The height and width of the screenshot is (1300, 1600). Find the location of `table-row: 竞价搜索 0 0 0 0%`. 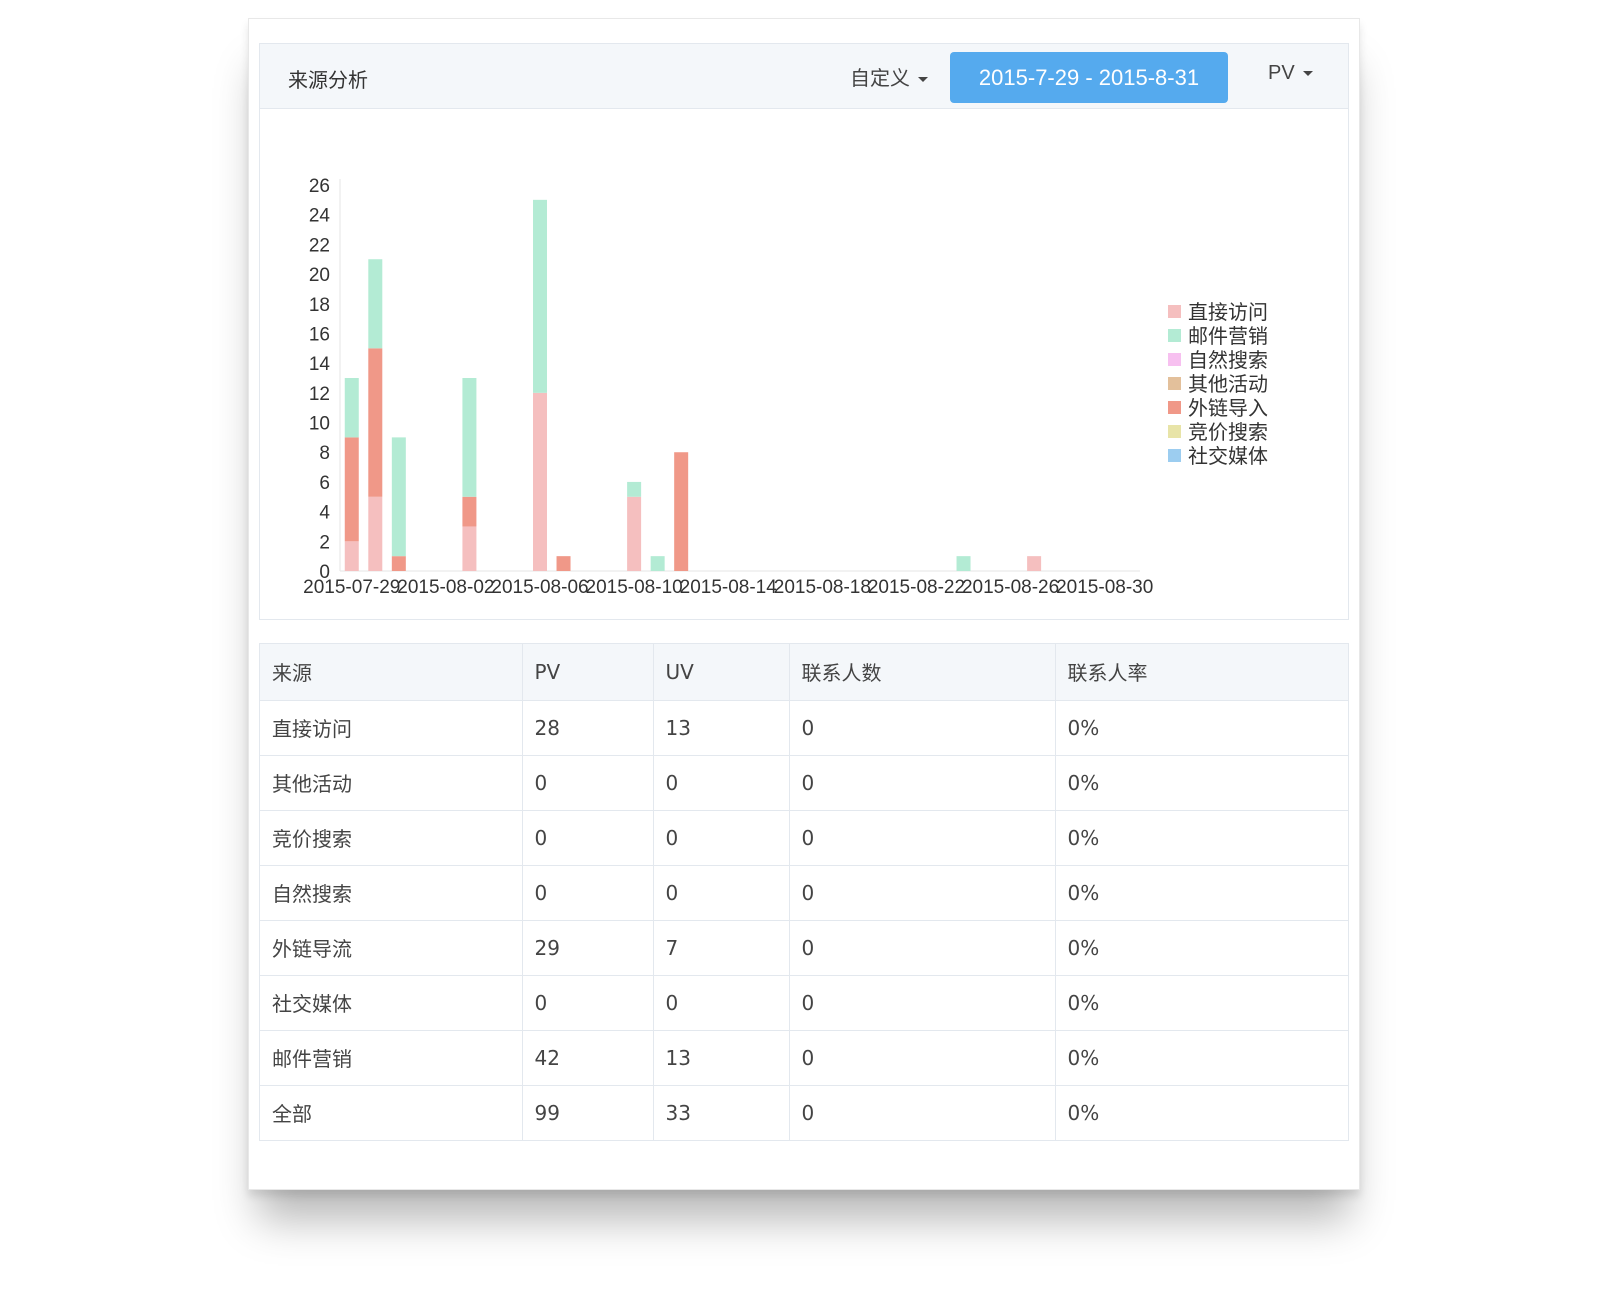

table-row: 竞价搜索 0 0 0 0% is located at coordinates (804, 838).